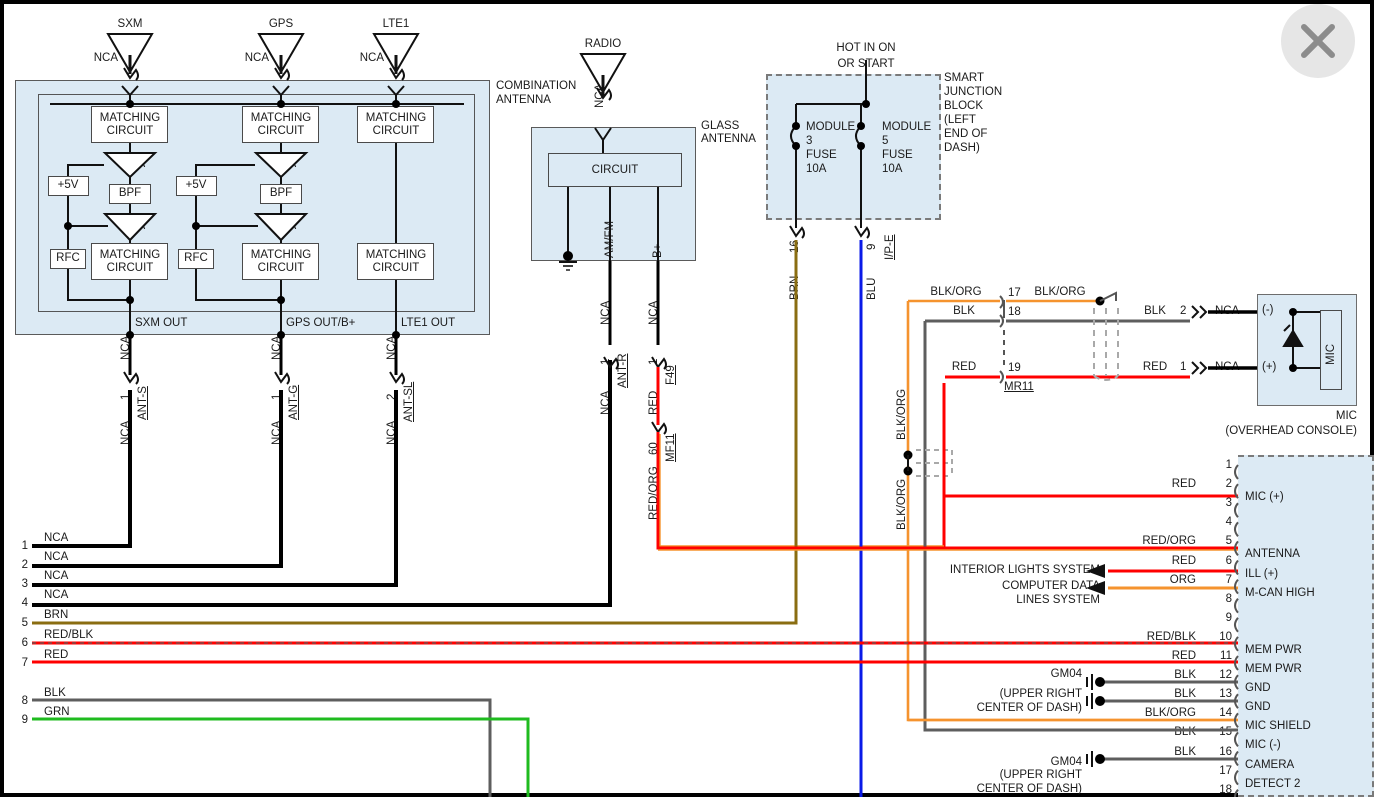 The width and height of the screenshot is (1374, 797). What do you see at coordinates (1272, 554) in the screenshot?
I see `right-pin-5-function: ANTENNA` at bounding box center [1272, 554].